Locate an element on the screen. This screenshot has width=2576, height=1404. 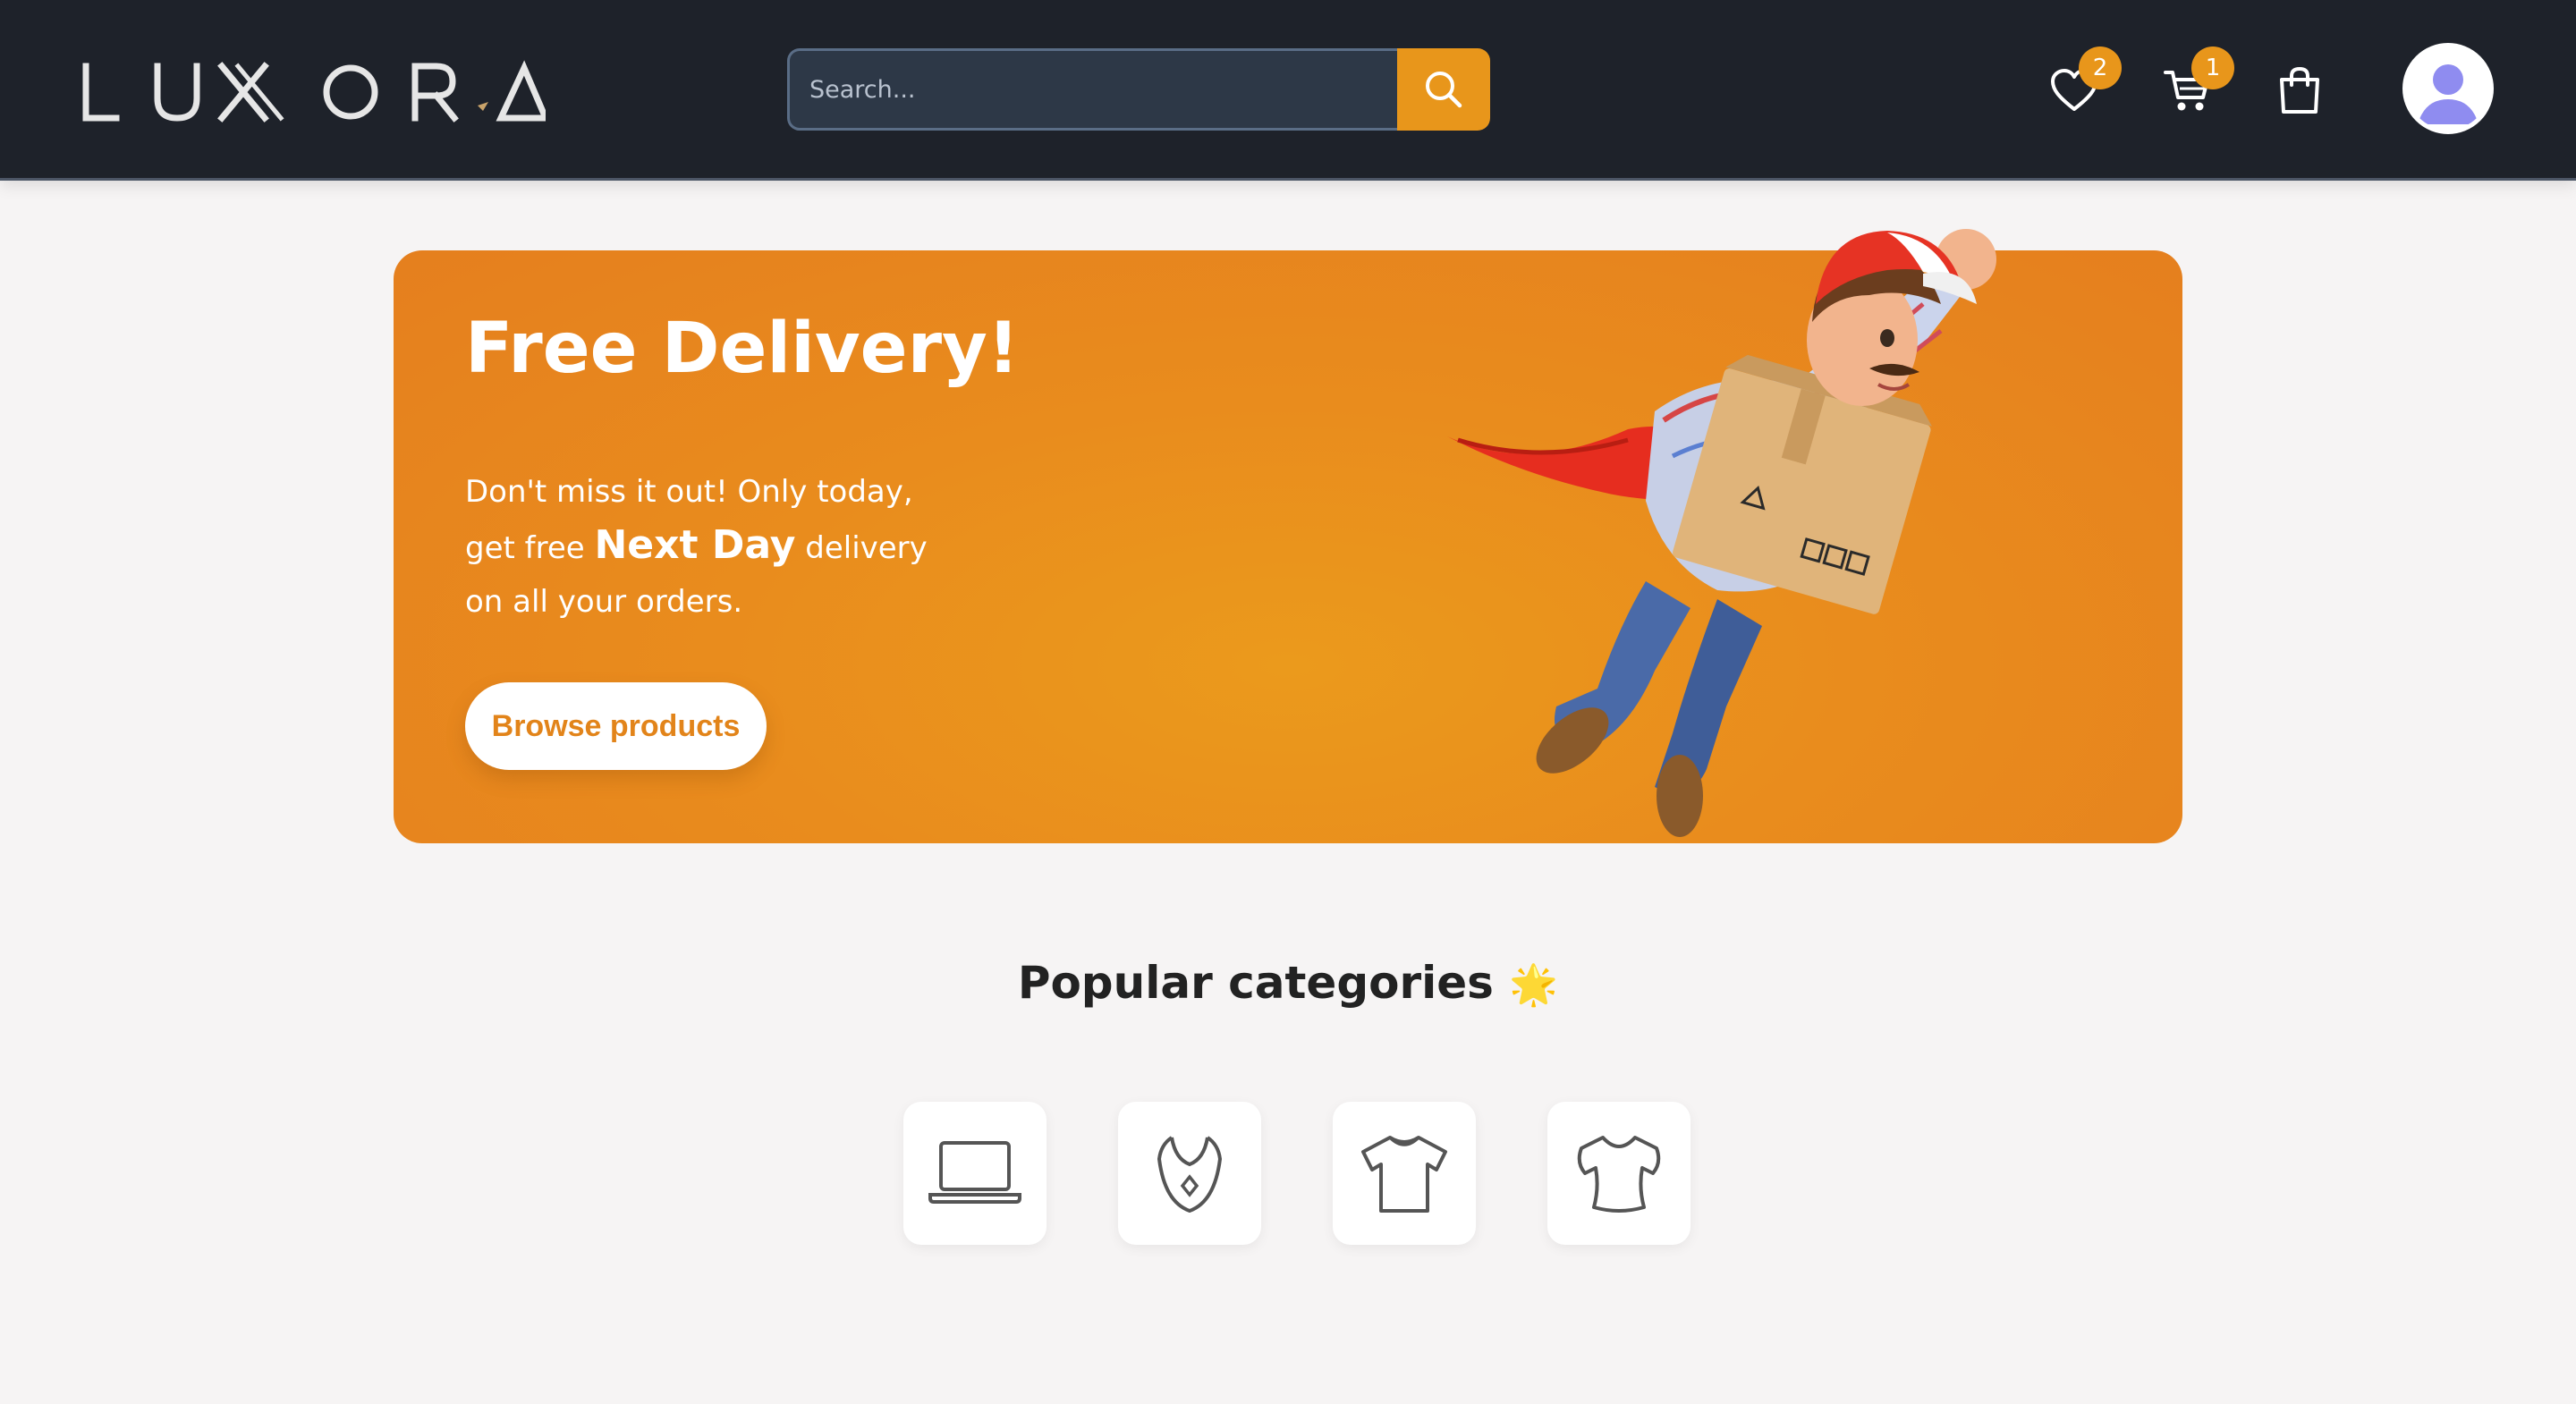
blouse-icon is located at coordinates (1619, 1175).